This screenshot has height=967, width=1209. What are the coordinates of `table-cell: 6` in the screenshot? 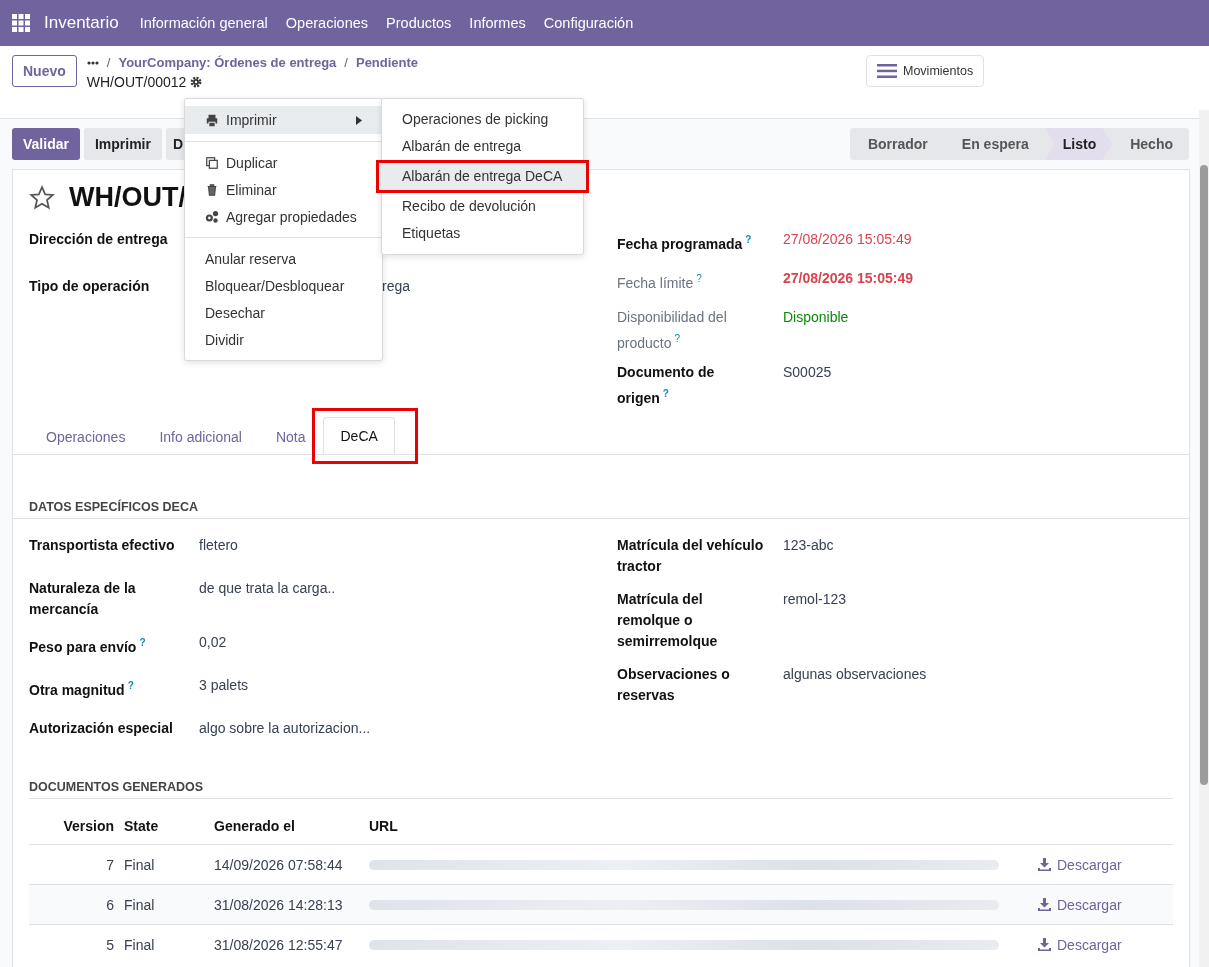 It's located at (74, 904).